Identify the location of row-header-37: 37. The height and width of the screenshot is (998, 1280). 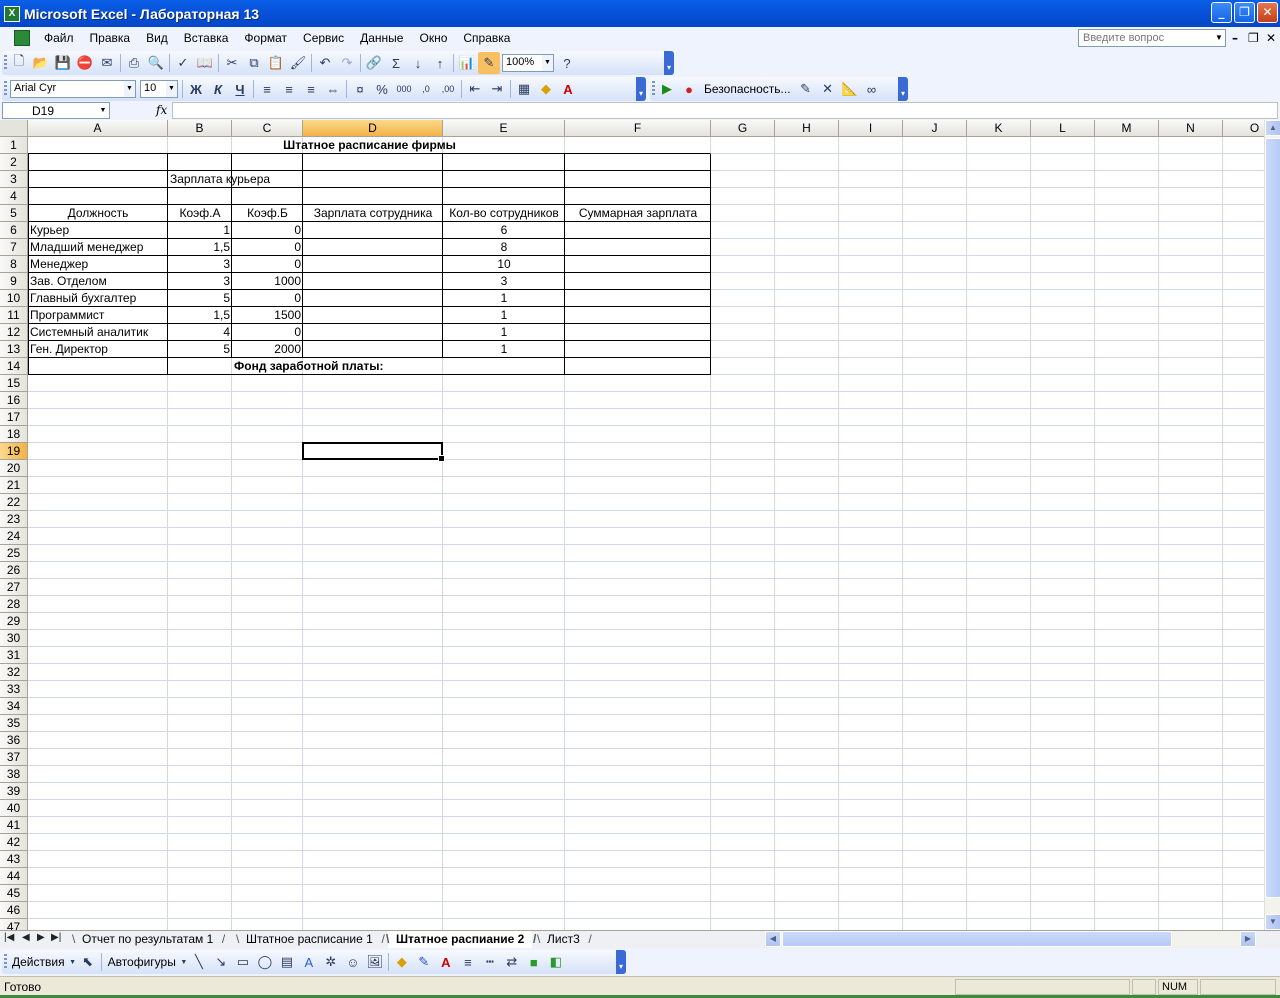
(14, 757).